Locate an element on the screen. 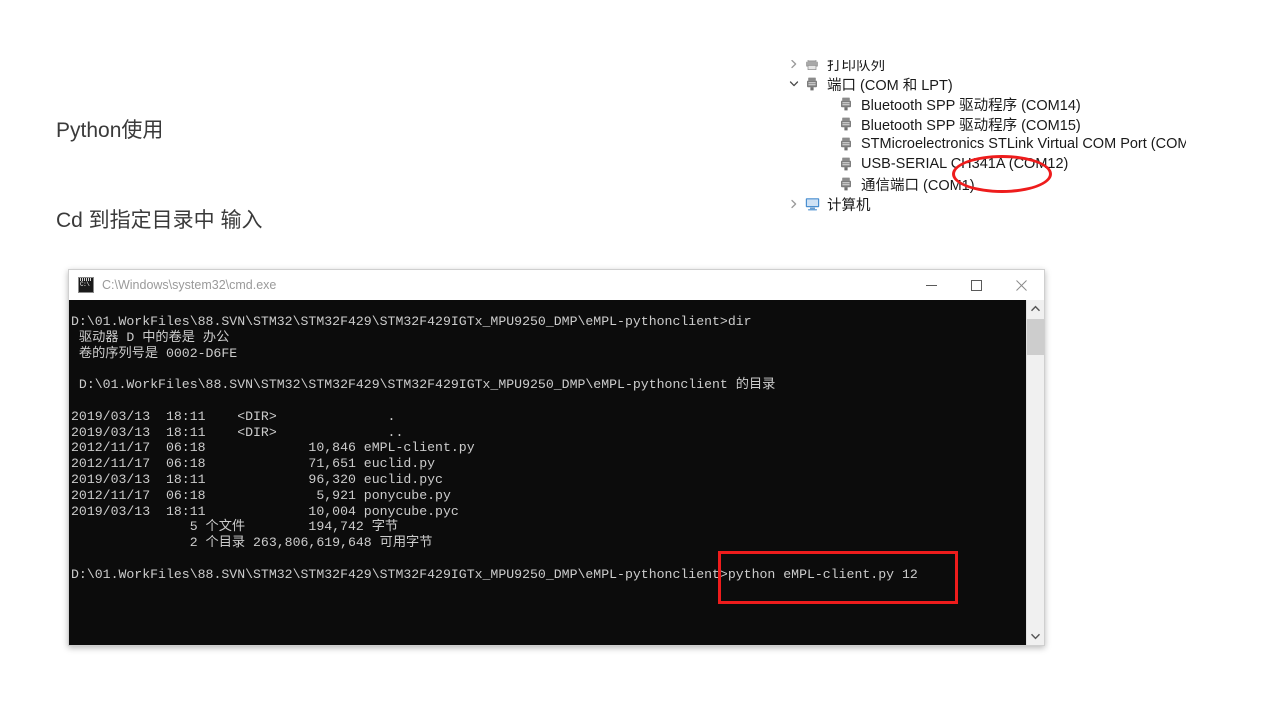 The height and width of the screenshot is (720, 1280). scroll-track is located at coordinates (1035, 472).